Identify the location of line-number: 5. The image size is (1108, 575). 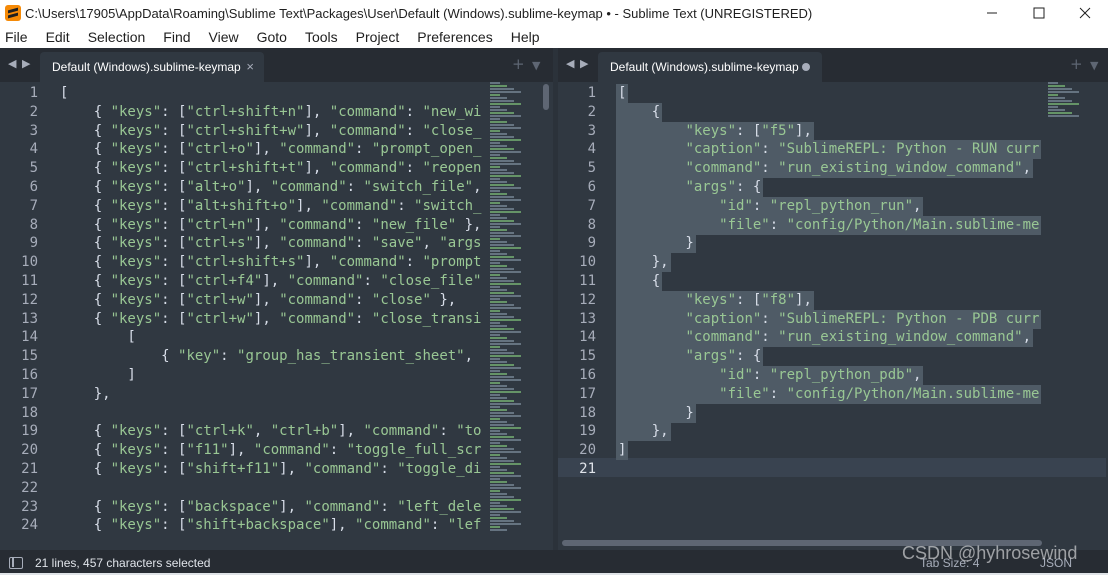
(591, 168).